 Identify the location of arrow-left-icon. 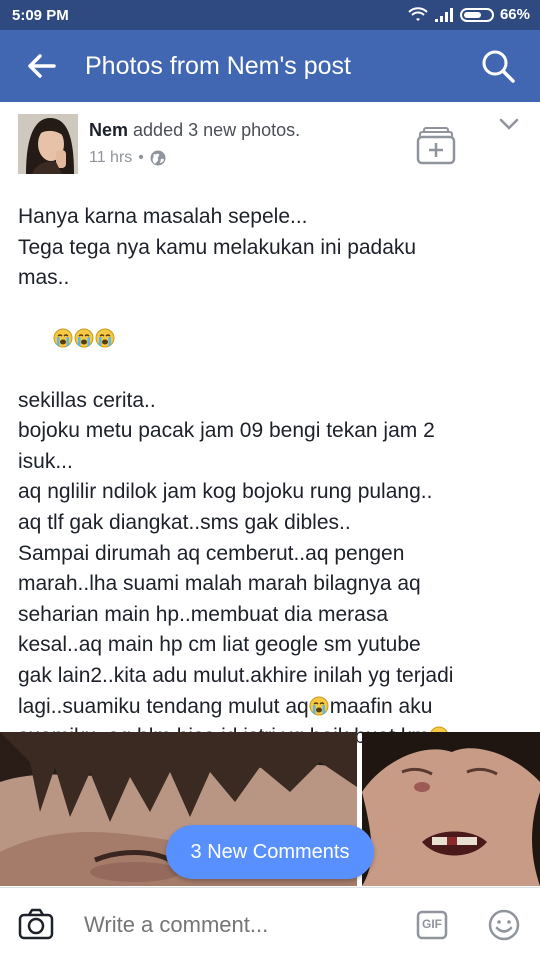
(41, 66).